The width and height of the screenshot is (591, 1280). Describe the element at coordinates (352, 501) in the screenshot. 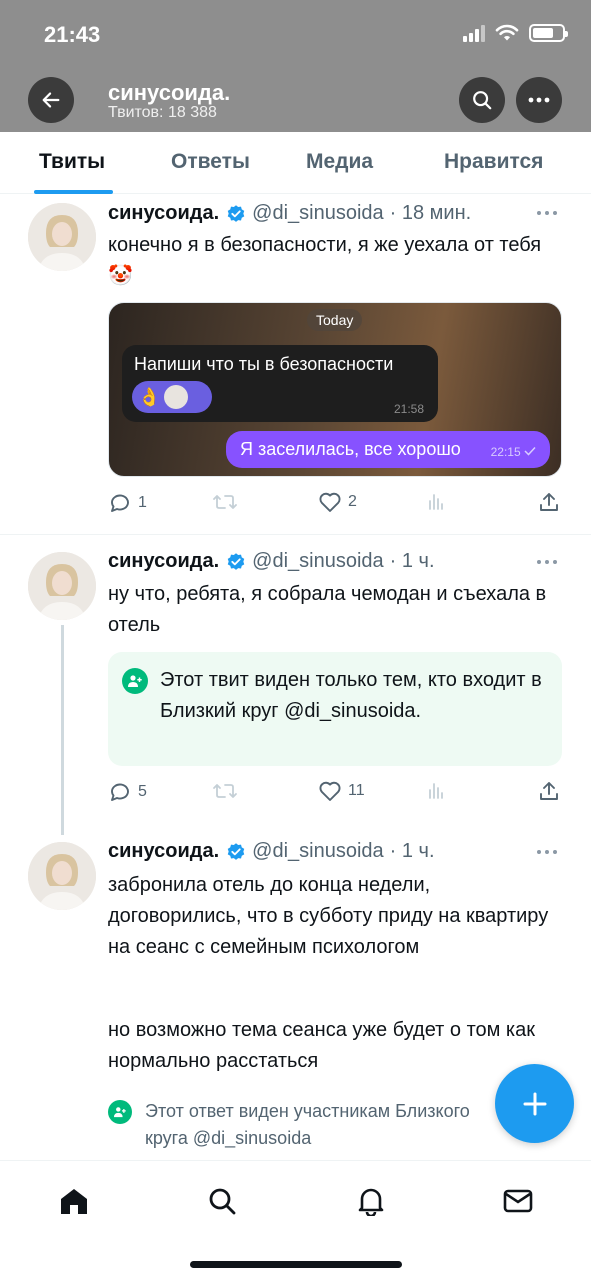

I see `like-count: 2` at that location.